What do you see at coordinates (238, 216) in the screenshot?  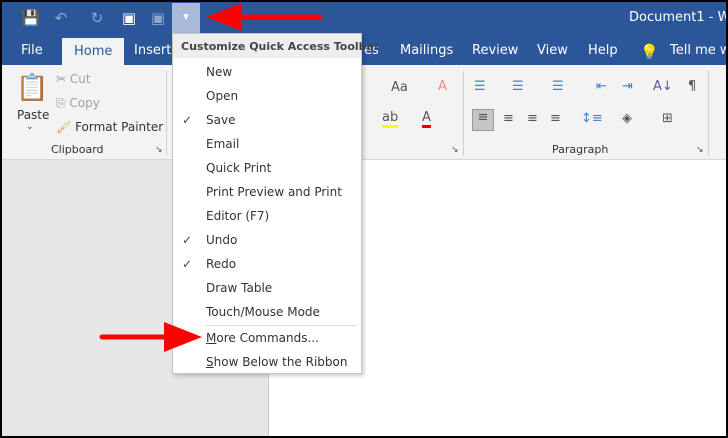 I see `label: Editor (F7)` at bounding box center [238, 216].